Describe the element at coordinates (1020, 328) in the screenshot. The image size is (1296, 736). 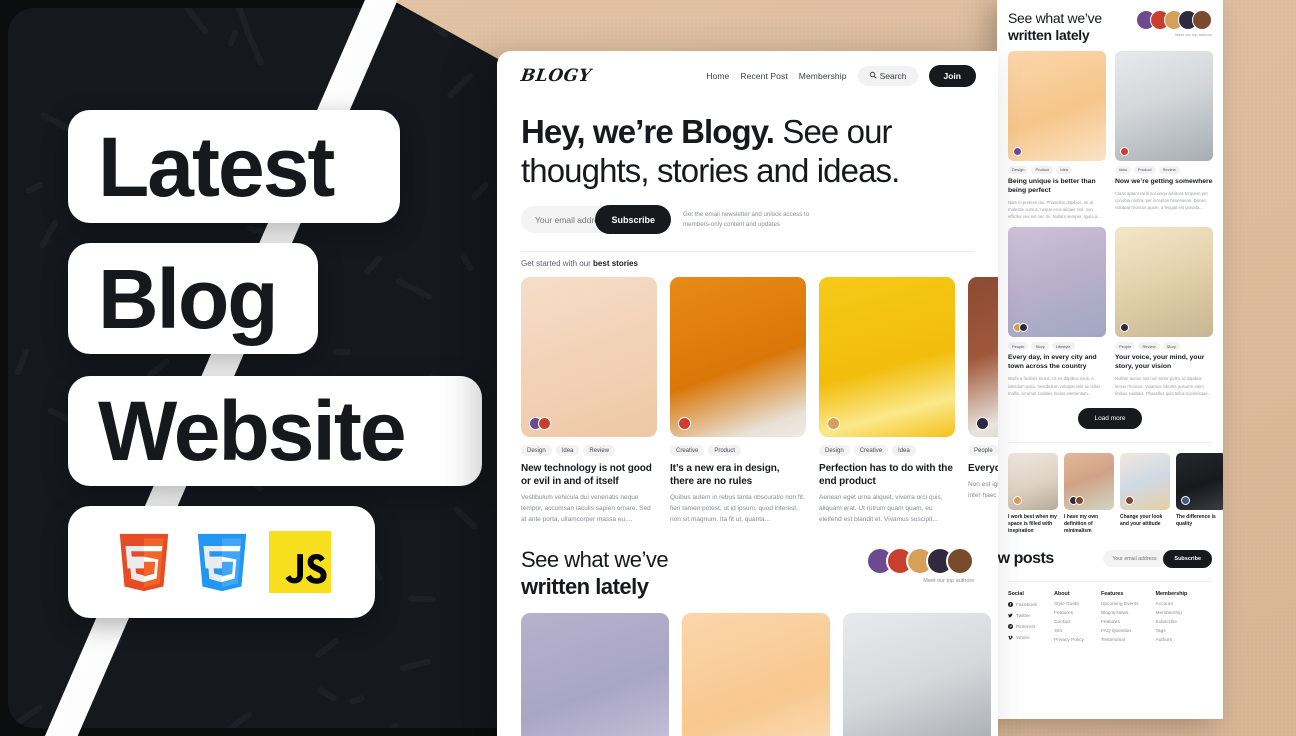
I see `back-post-author-avatars` at that location.